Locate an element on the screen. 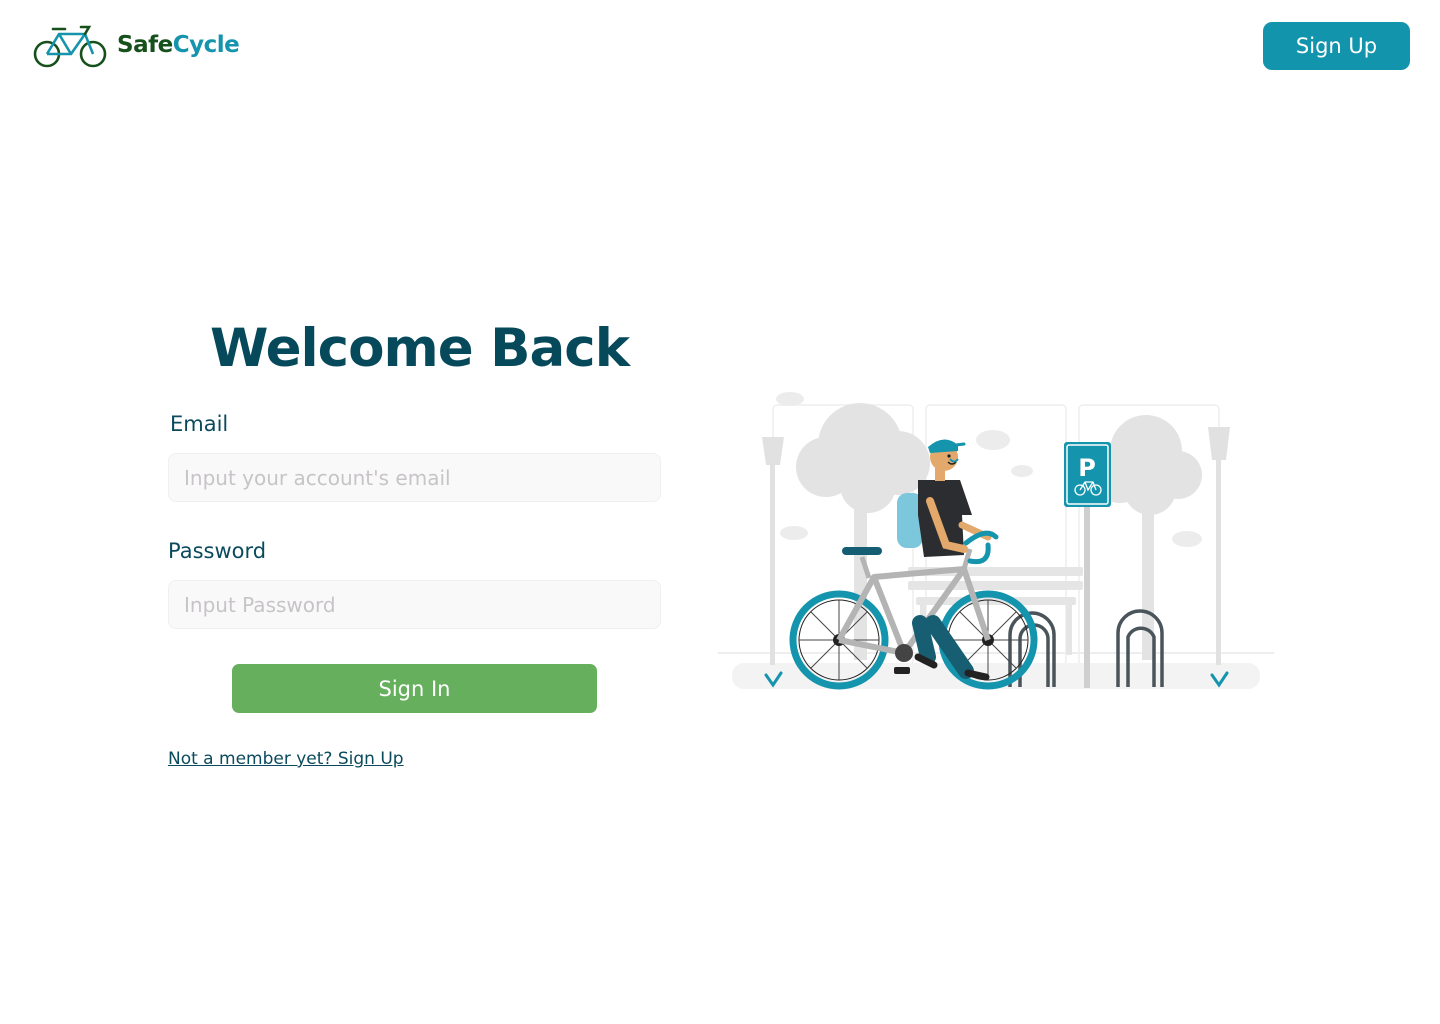  email-label: Email is located at coordinates (199, 424).